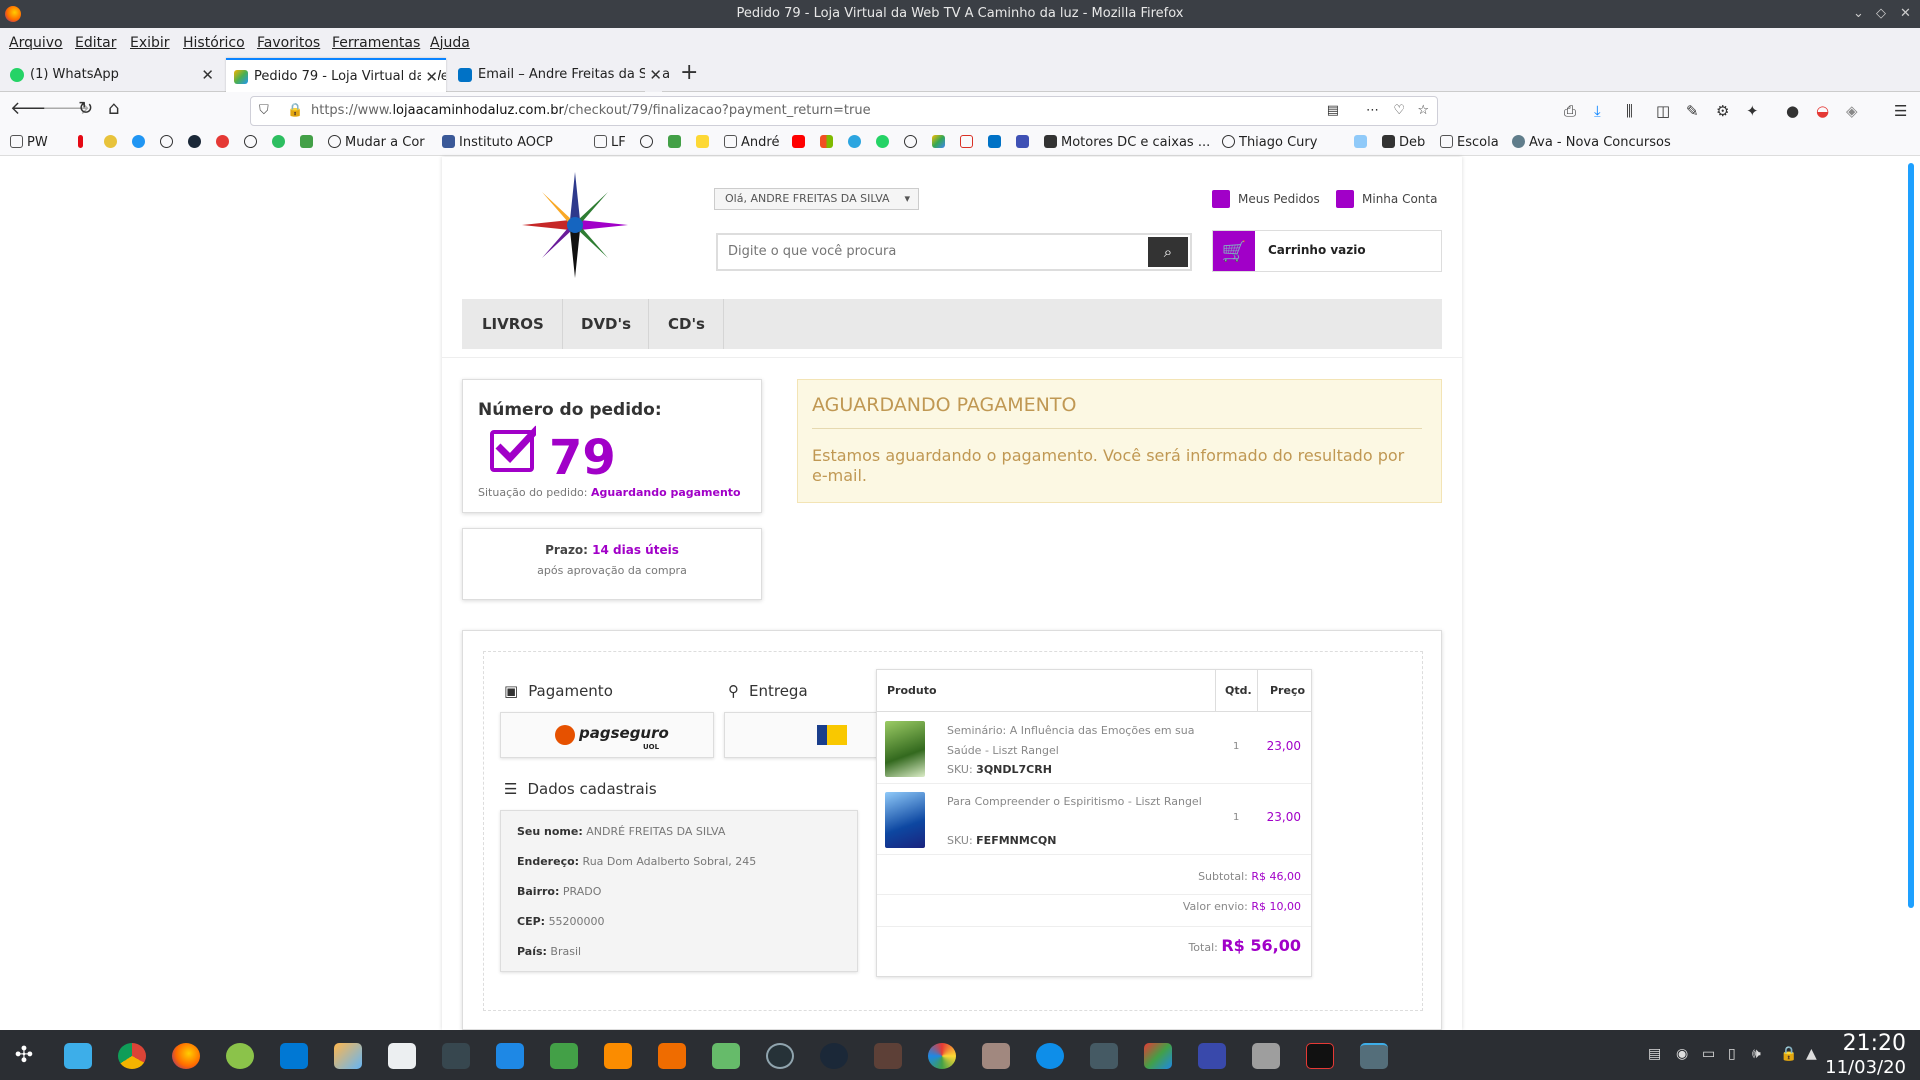 The width and height of the screenshot is (1920, 1080). What do you see at coordinates (751, 142) in the screenshot?
I see `bookmark-folder-andre: André` at bounding box center [751, 142].